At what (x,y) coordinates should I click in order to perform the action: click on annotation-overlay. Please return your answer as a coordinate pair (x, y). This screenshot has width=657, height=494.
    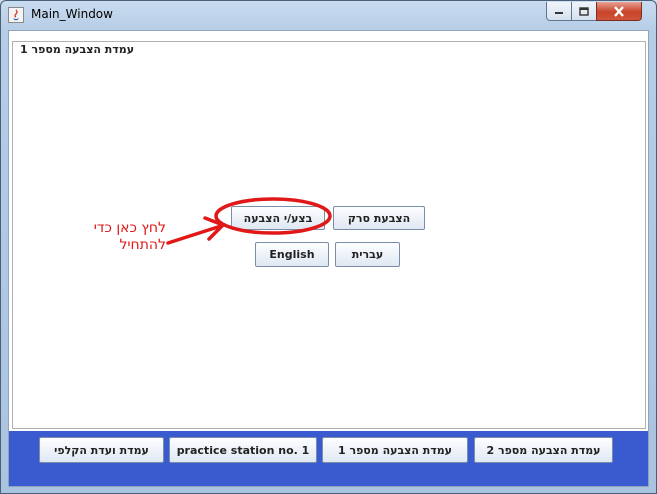
    Looking at the image, I should click on (249, 221).